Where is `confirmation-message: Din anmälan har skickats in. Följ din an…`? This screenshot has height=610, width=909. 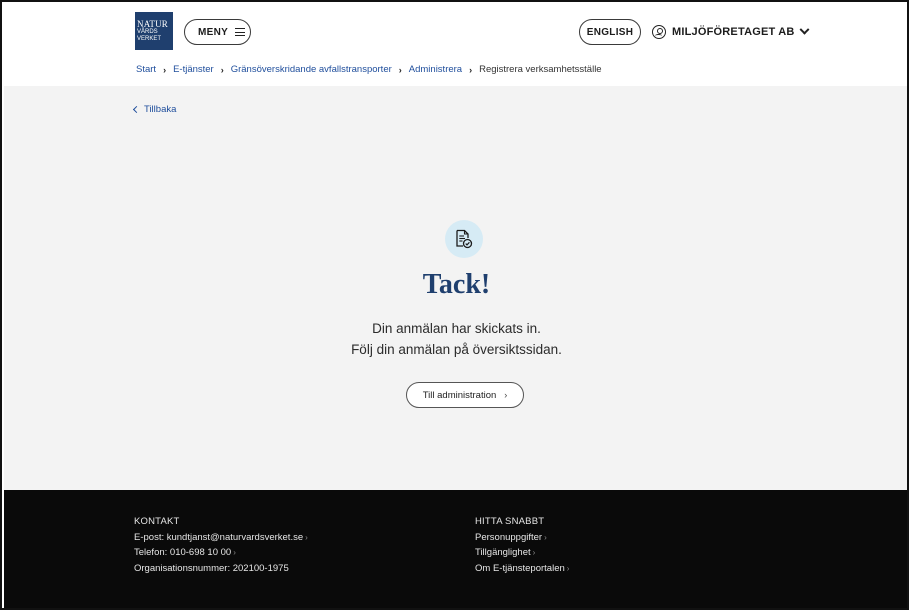
confirmation-message: Din anmälan har skickats in. Följ din an… is located at coordinates (455, 339).